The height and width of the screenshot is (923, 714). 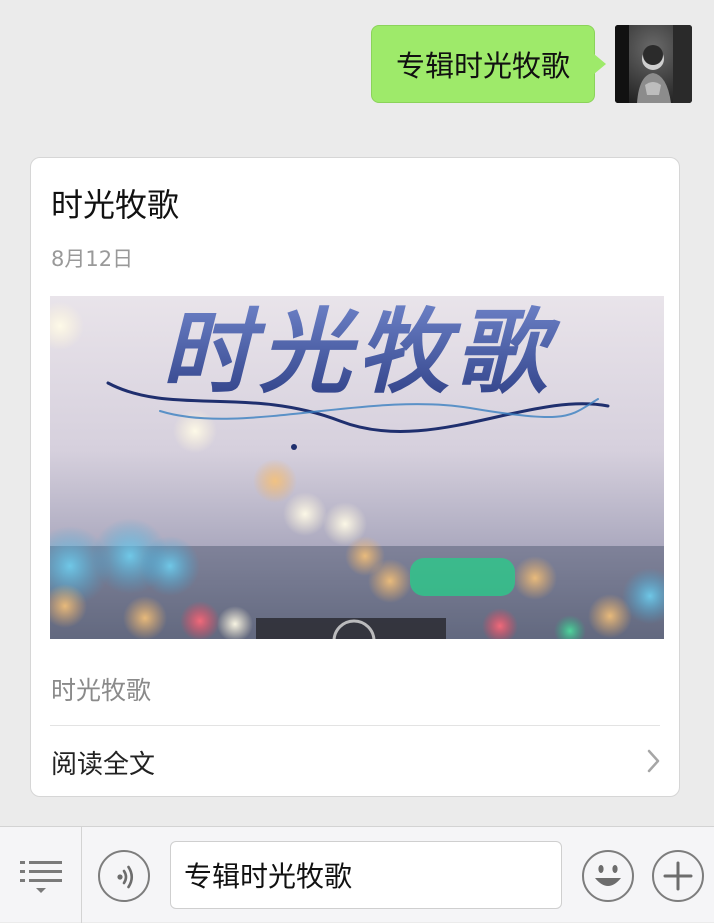 I want to click on article-date: 8月12日, so click(x=92, y=259).